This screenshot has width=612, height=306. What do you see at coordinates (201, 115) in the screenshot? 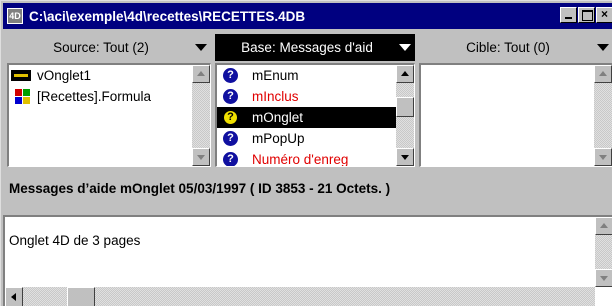
I see `source-scrollbar` at bounding box center [201, 115].